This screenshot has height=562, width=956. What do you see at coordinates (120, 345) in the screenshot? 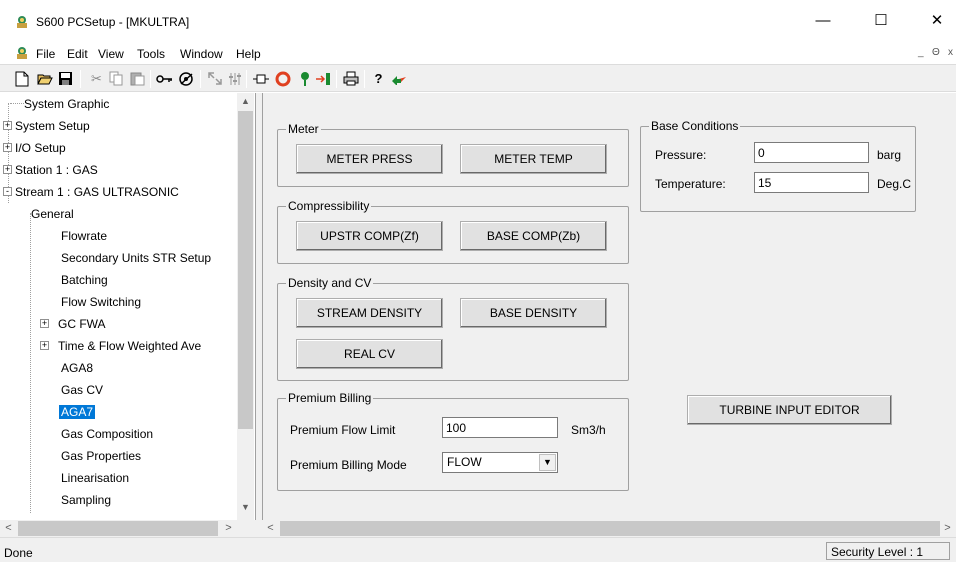
I see `tree-item-time-flow-weighted: + Time & Flow Weighted Ave` at bounding box center [120, 345].